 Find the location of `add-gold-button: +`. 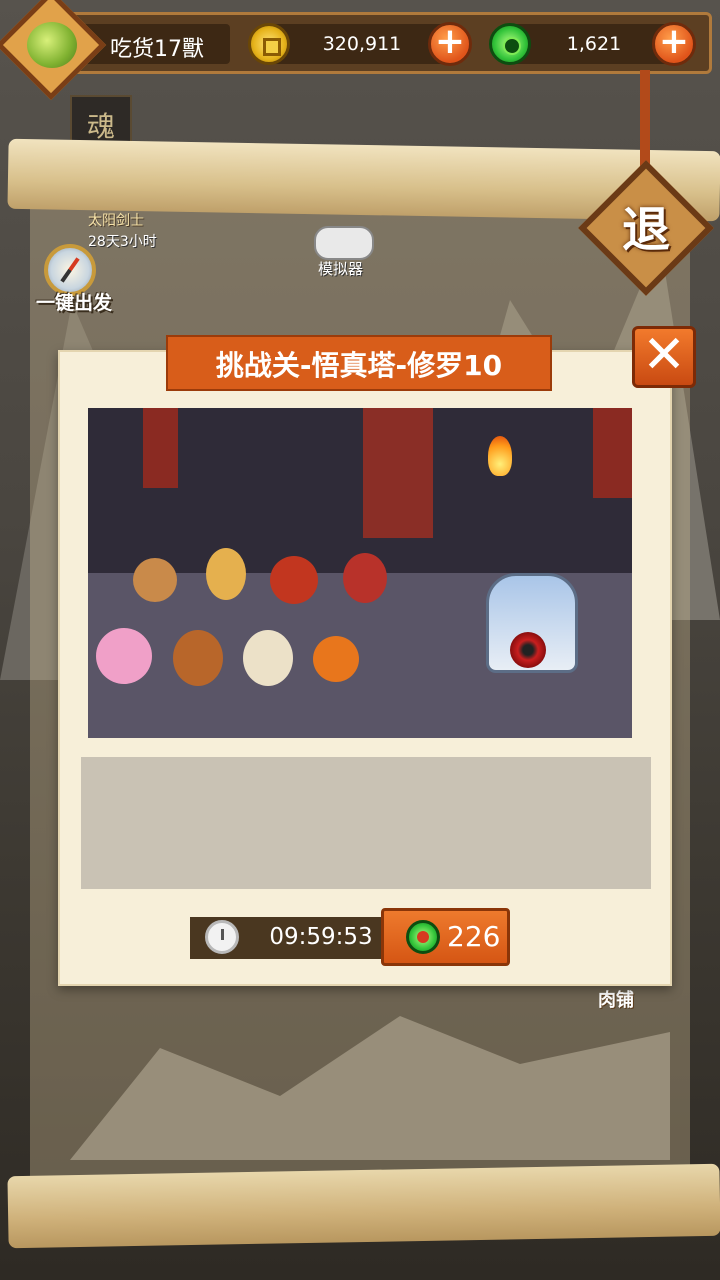

add-gold-button: + is located at coordinates (450, 44).